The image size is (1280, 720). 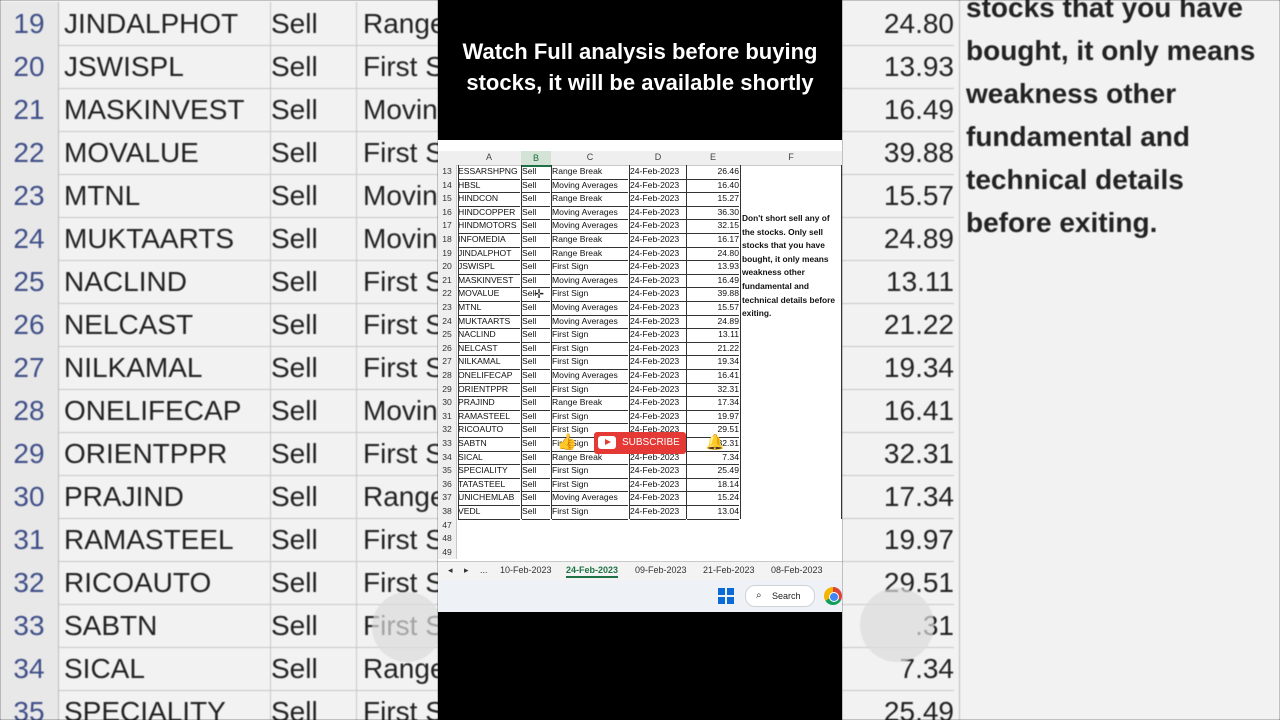 What do you see at coordinates (713, 390) in the screenshot?
I see `cell-price: 32.31` at bounding box center [713, 390].